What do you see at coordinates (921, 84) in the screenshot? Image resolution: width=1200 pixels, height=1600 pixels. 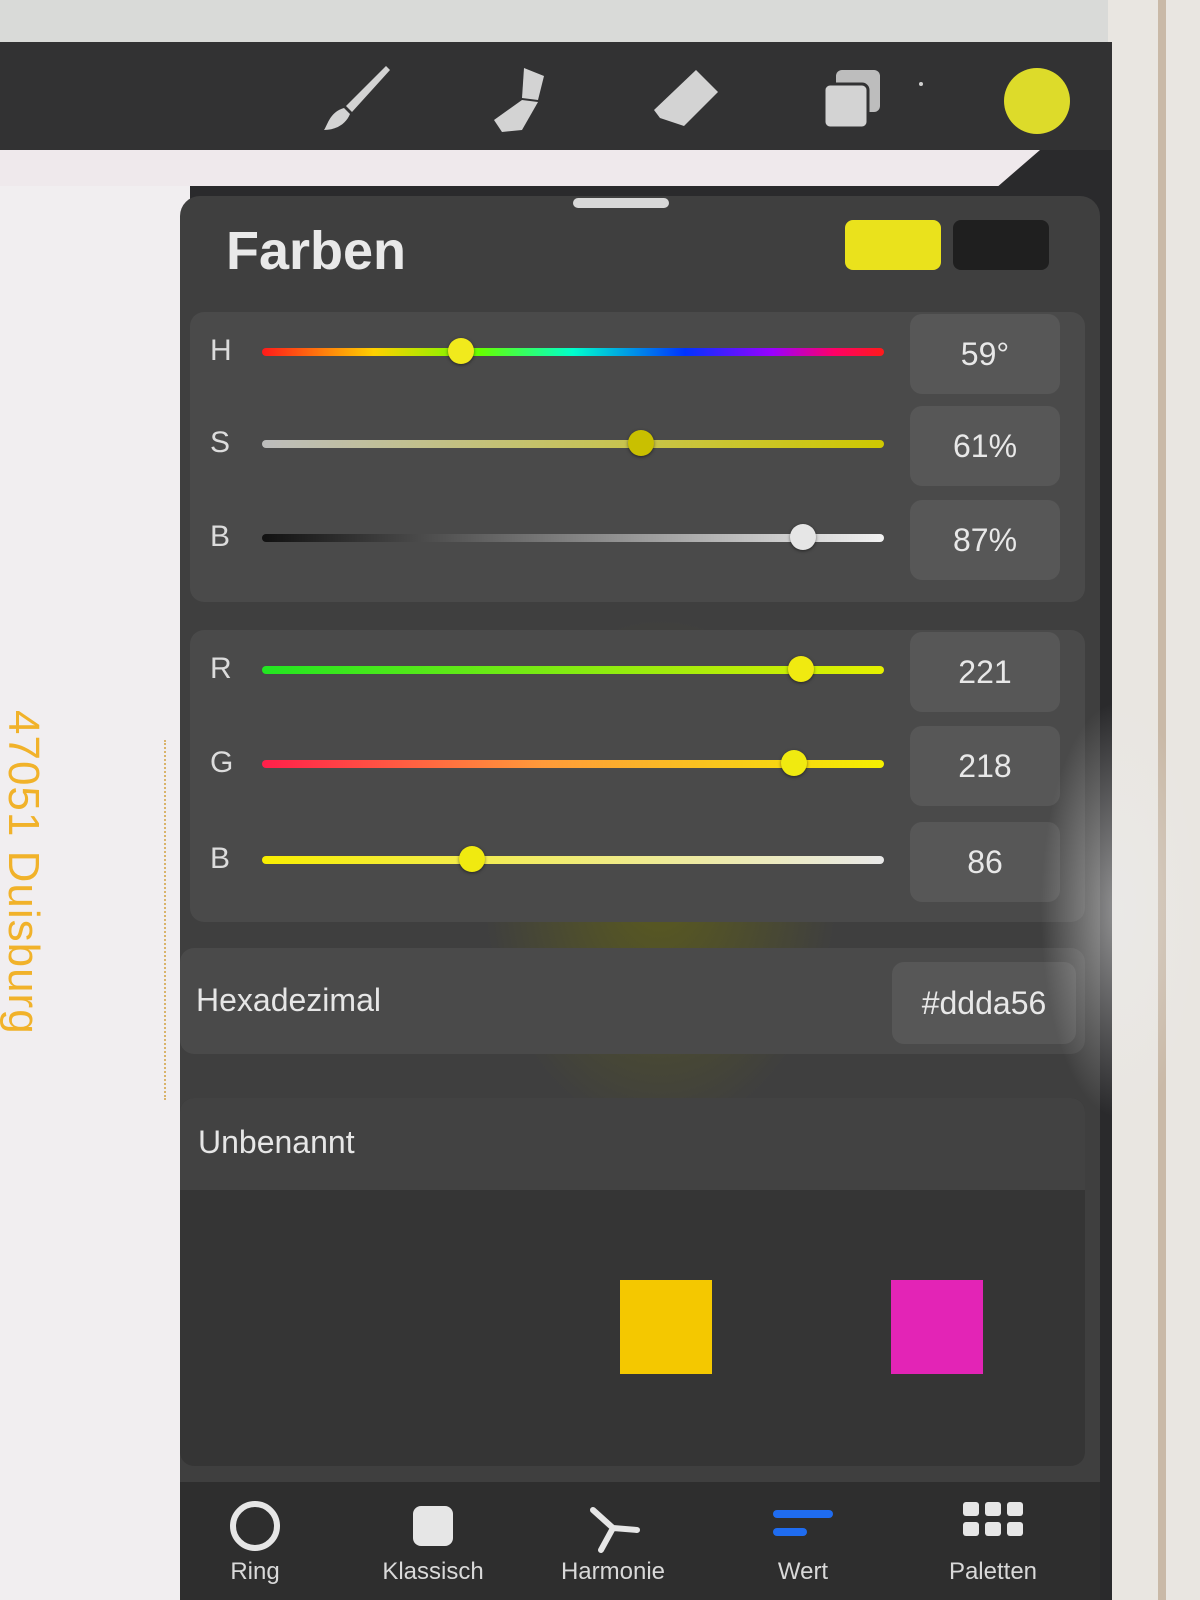 I see `separator-dot` at bounding box center [921, 84].